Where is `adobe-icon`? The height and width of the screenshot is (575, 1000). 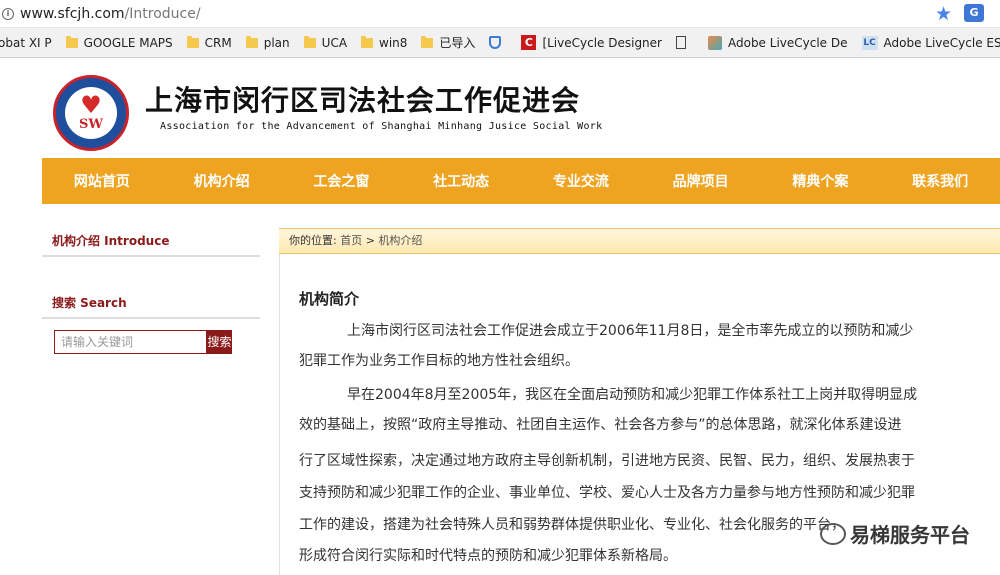 adobe-icon is located at coordinates (714, 42).